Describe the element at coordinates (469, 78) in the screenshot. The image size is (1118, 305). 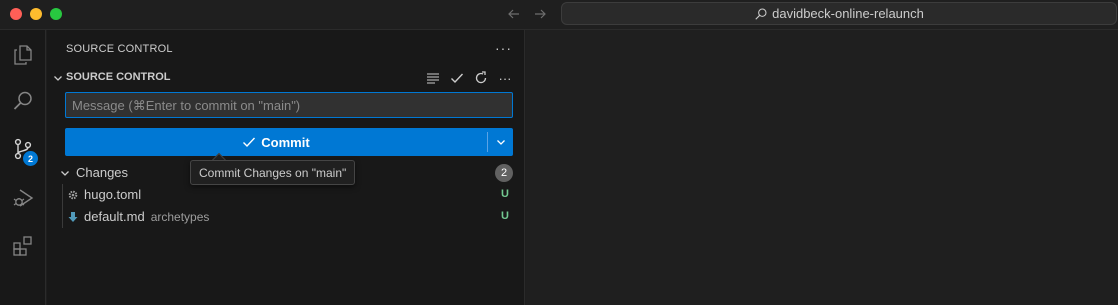
I see `section-actions: ···` at that location.